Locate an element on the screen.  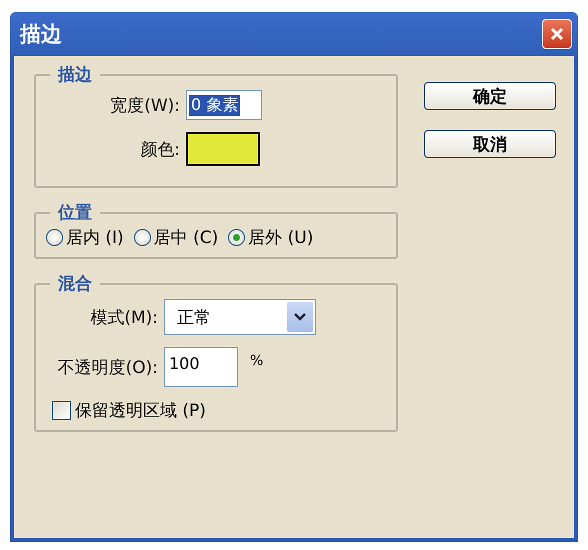
group-title: 混合 is located at coordinates (75, 283).